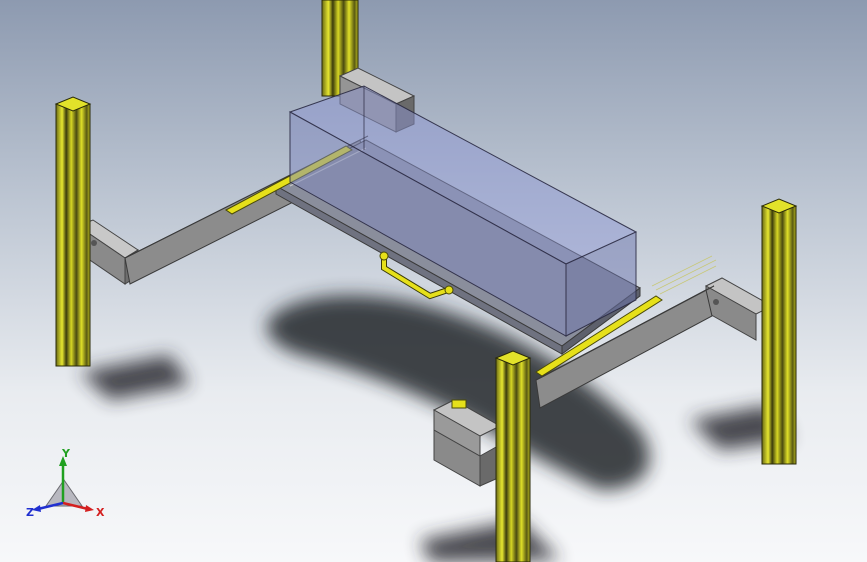 Image resolution: width=867 pixels, height=562 pixels. I want to click on right-rear-post, so click(779, 331).